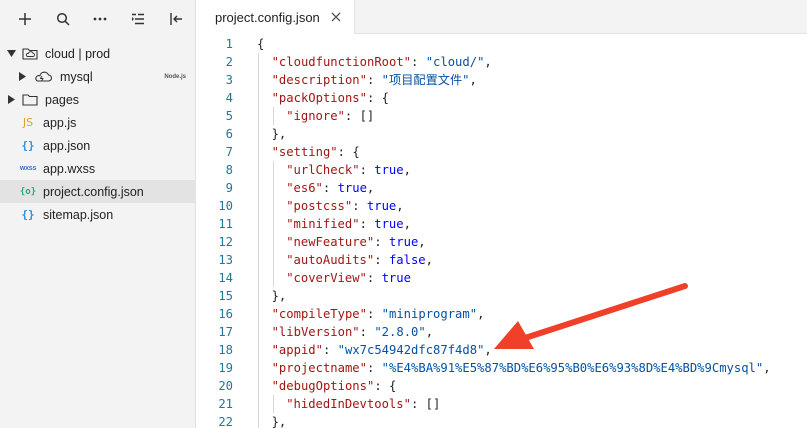  I want to click on tree-item-label: app.js, so click(60, 122).